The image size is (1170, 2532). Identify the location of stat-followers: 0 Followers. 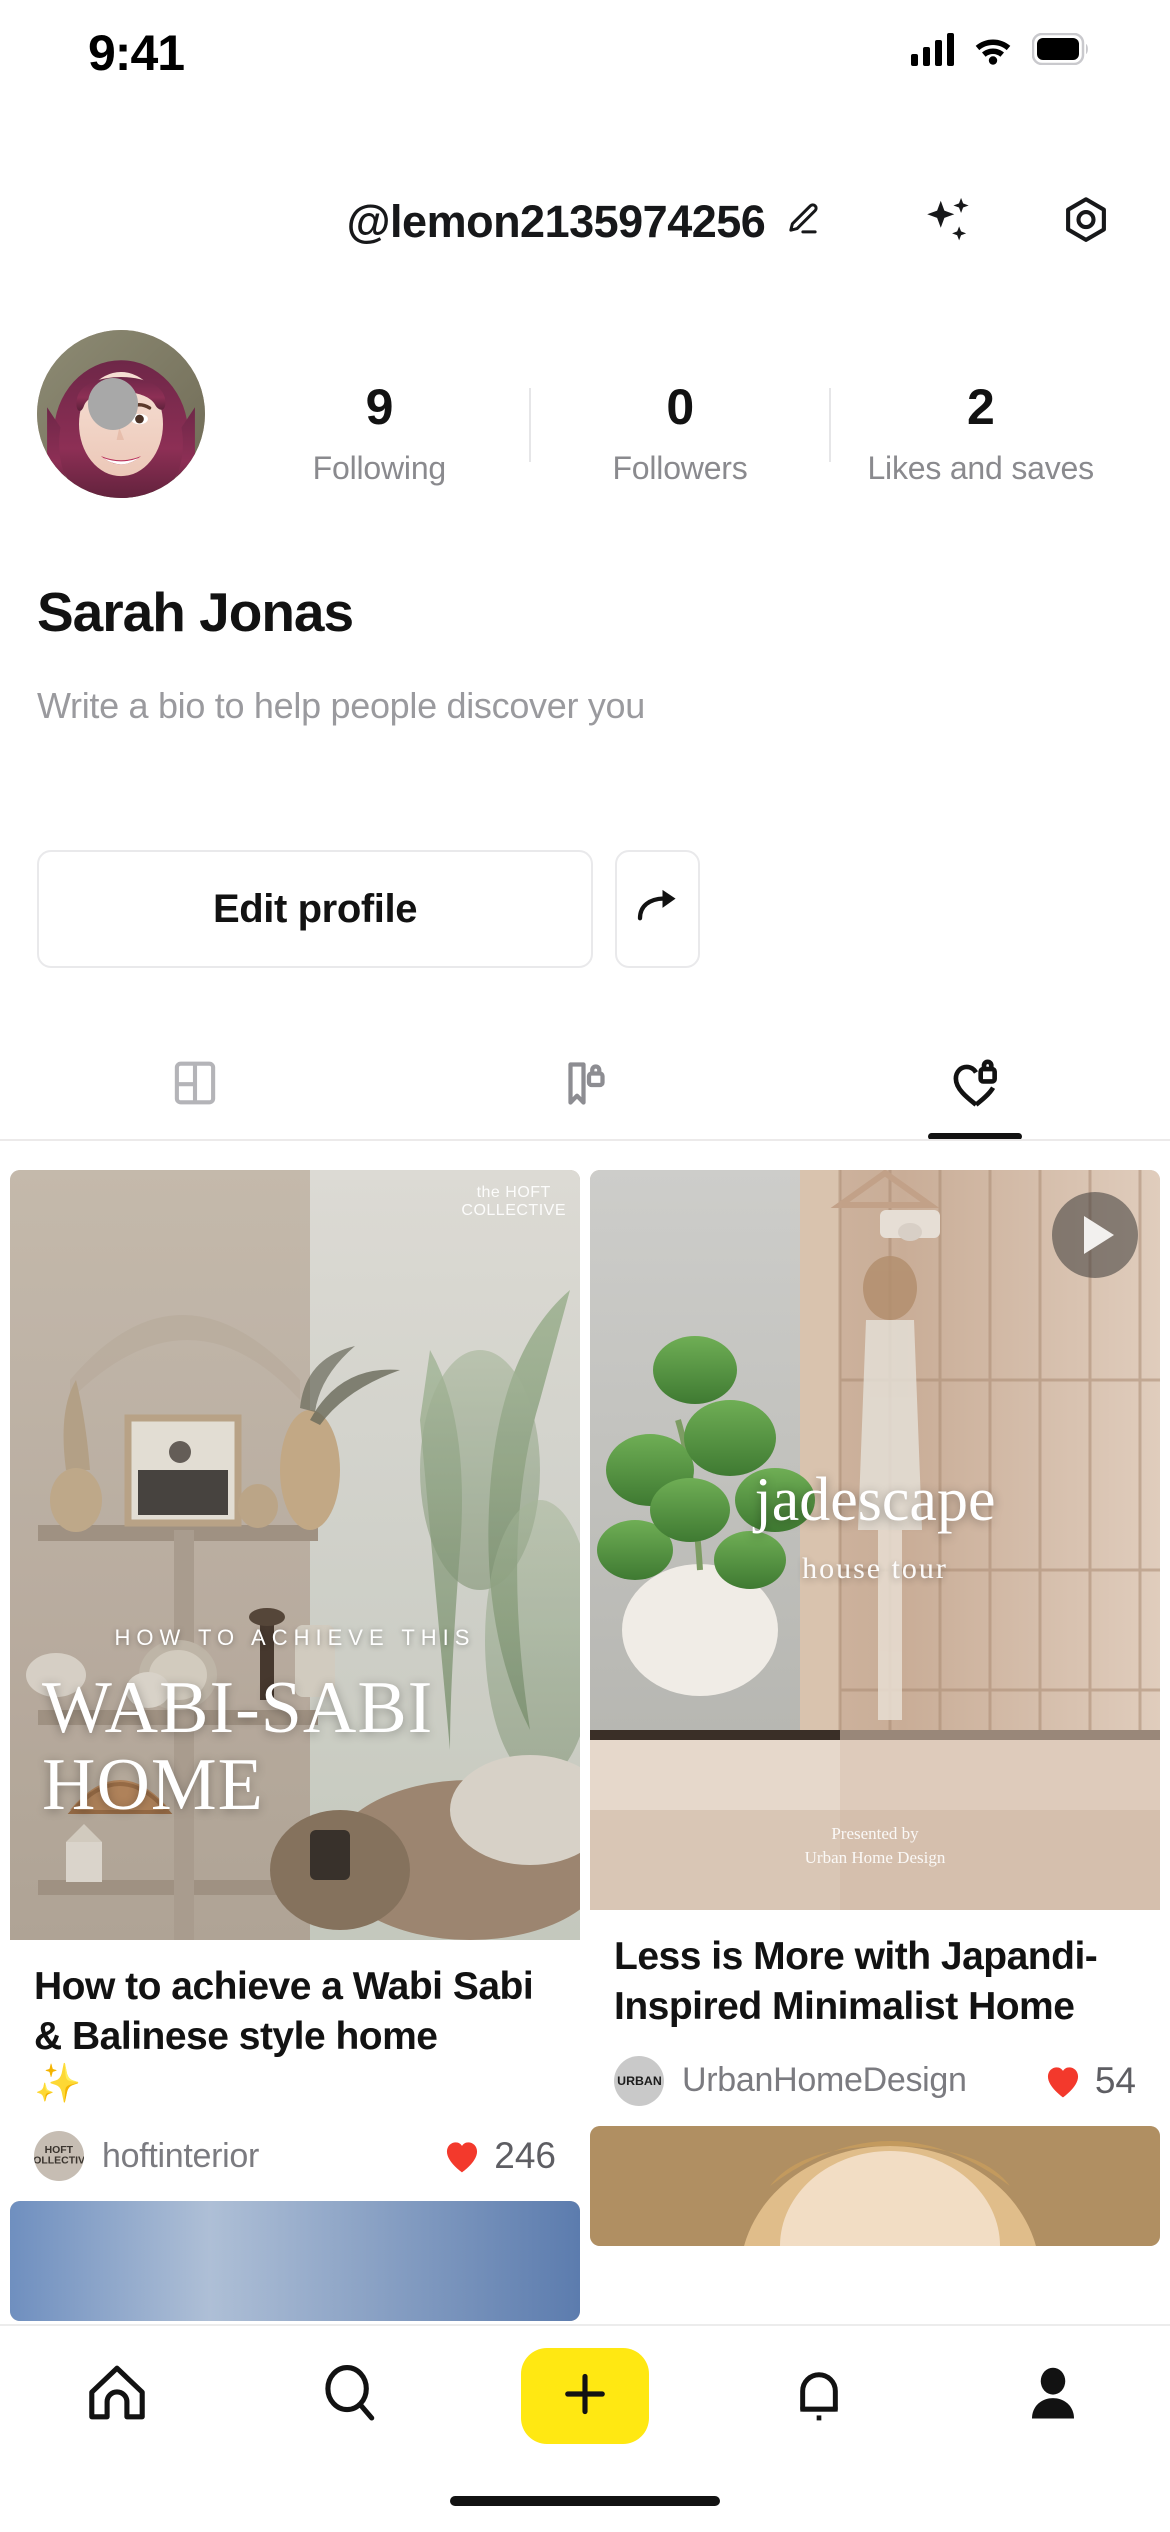
(680, 433).